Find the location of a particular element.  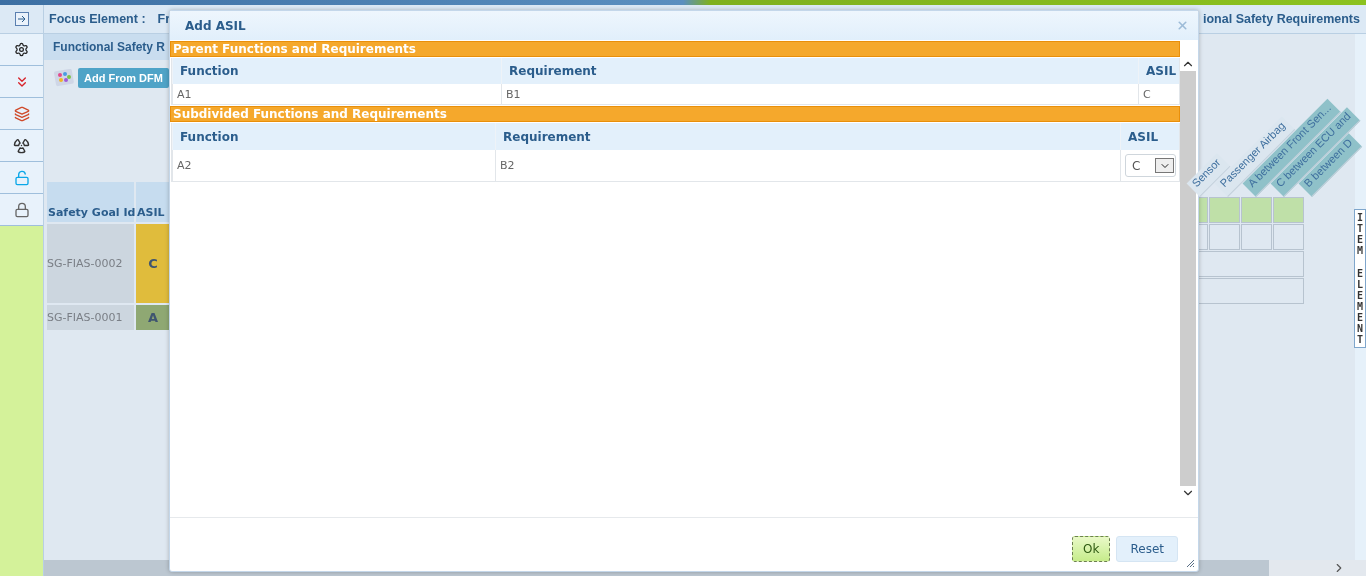

table-cell: C is located at coordinates (1158, 94).